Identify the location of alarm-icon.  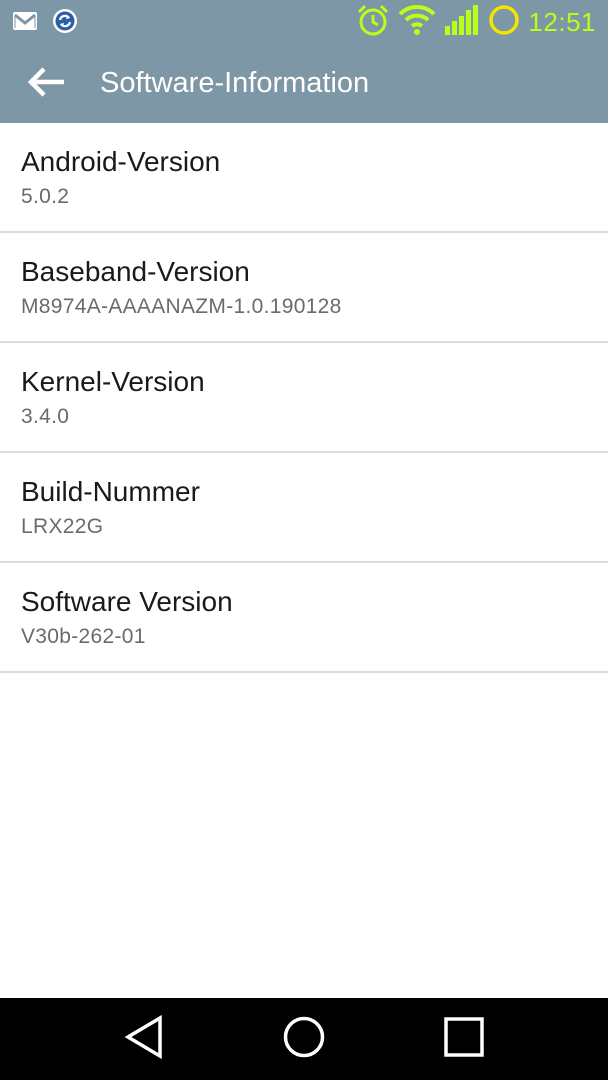
(373, 22).